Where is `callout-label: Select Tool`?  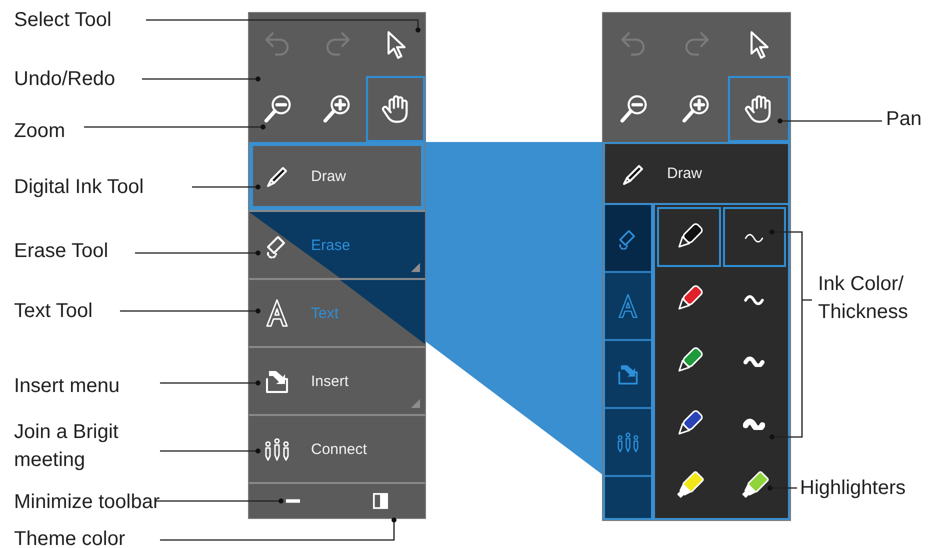 callout-label: Select Tool is located at coordinates (63, 20).